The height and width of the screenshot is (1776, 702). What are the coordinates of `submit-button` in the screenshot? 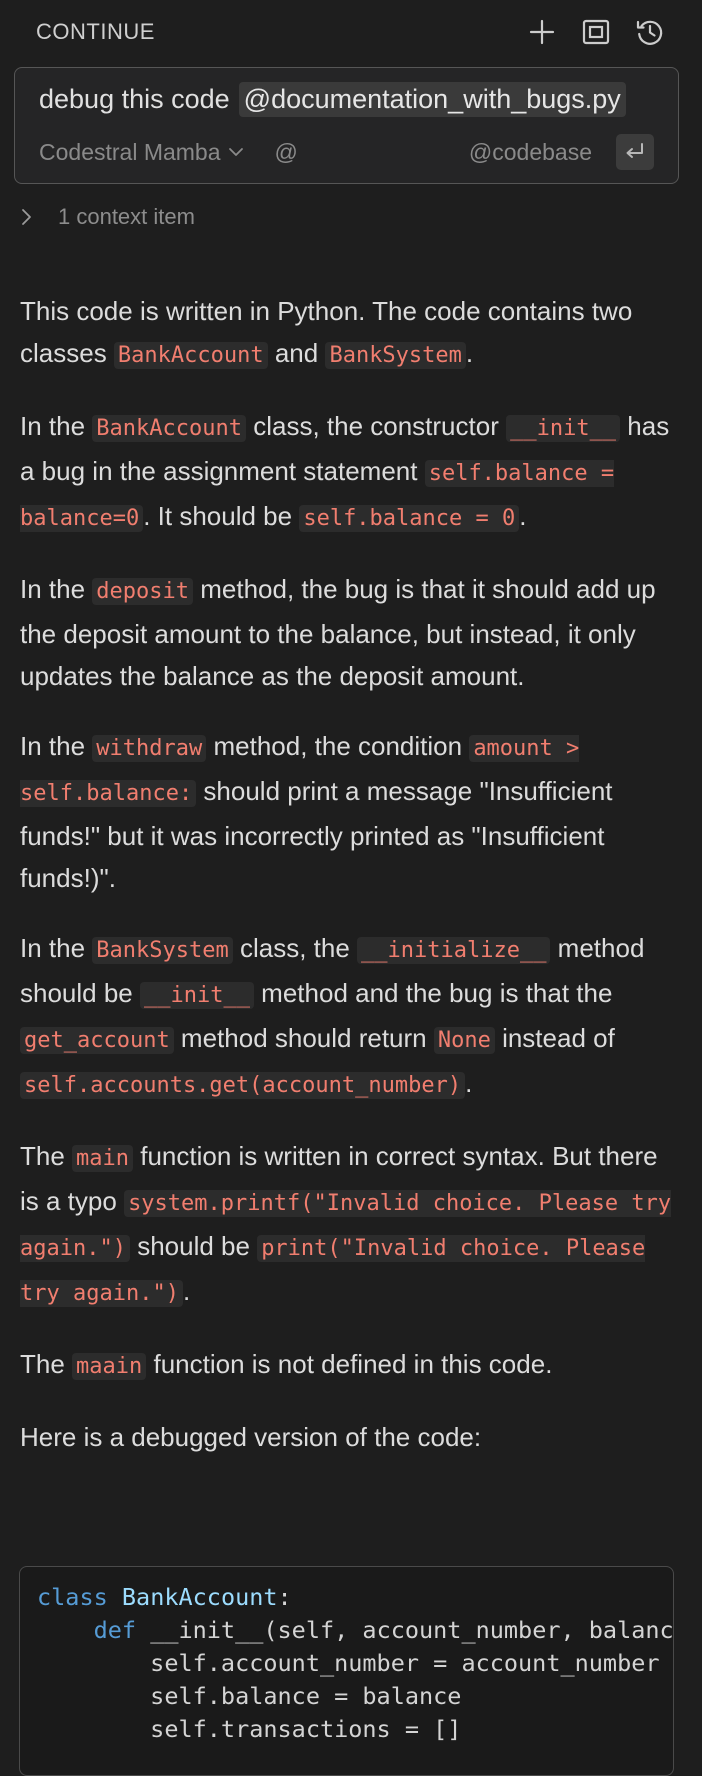 It's located at (635, 152).